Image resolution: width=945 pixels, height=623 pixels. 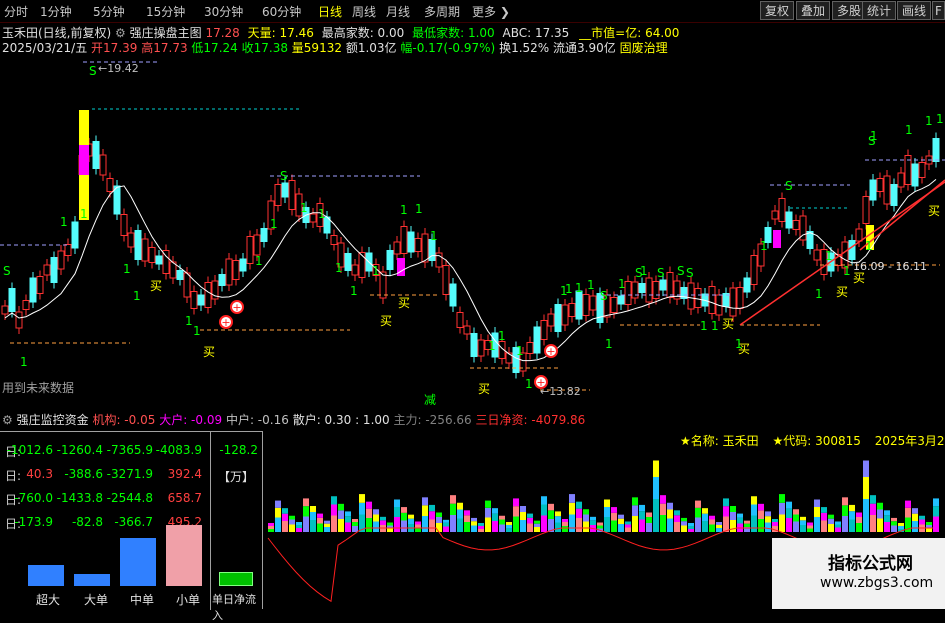 What do you see at coordinates (430, 400) in the screenshot?
I see `minus-label: 减` at bounding box center [430, 400].